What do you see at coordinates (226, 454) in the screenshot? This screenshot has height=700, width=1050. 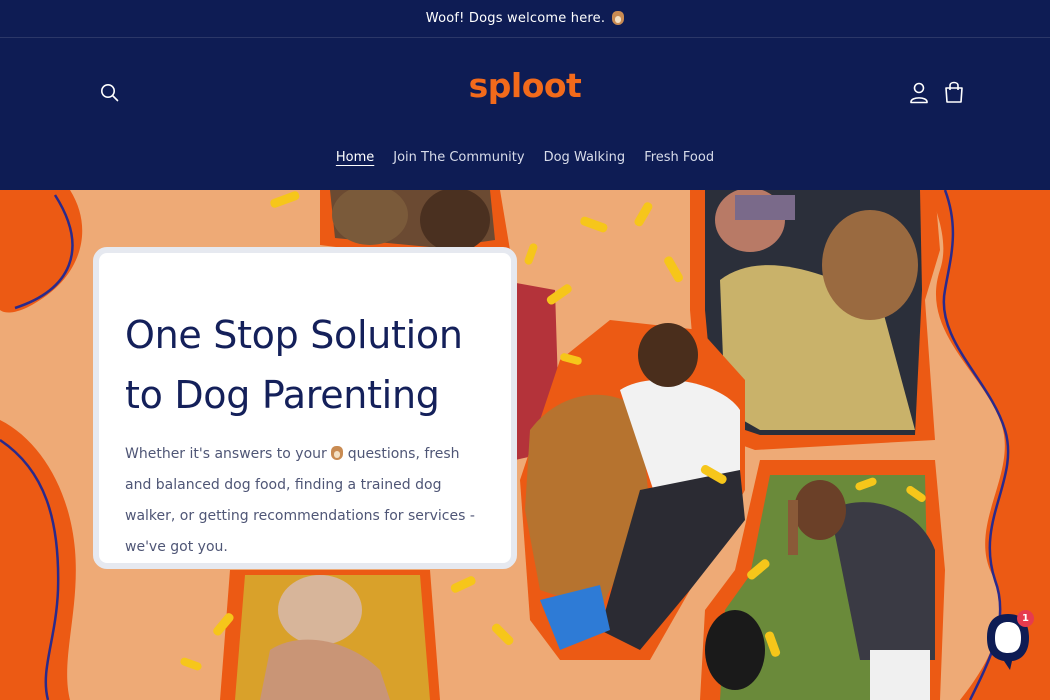 I see `hero-text-start: Whether it's answers to your` at bounding box center [226, 454].